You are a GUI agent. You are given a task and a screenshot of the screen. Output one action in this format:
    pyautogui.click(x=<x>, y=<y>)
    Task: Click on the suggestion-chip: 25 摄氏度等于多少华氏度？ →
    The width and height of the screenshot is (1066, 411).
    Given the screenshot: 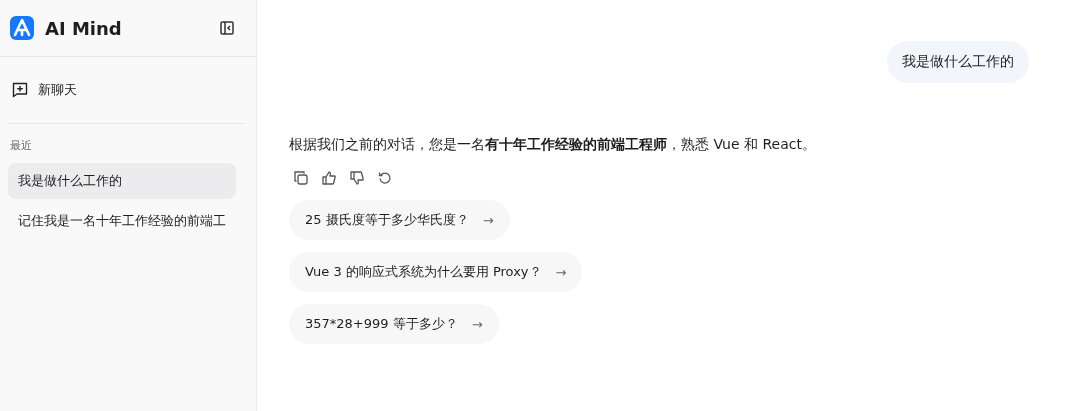 What is the action you would take?
    pyautogui.click(x=399, y=220)
    